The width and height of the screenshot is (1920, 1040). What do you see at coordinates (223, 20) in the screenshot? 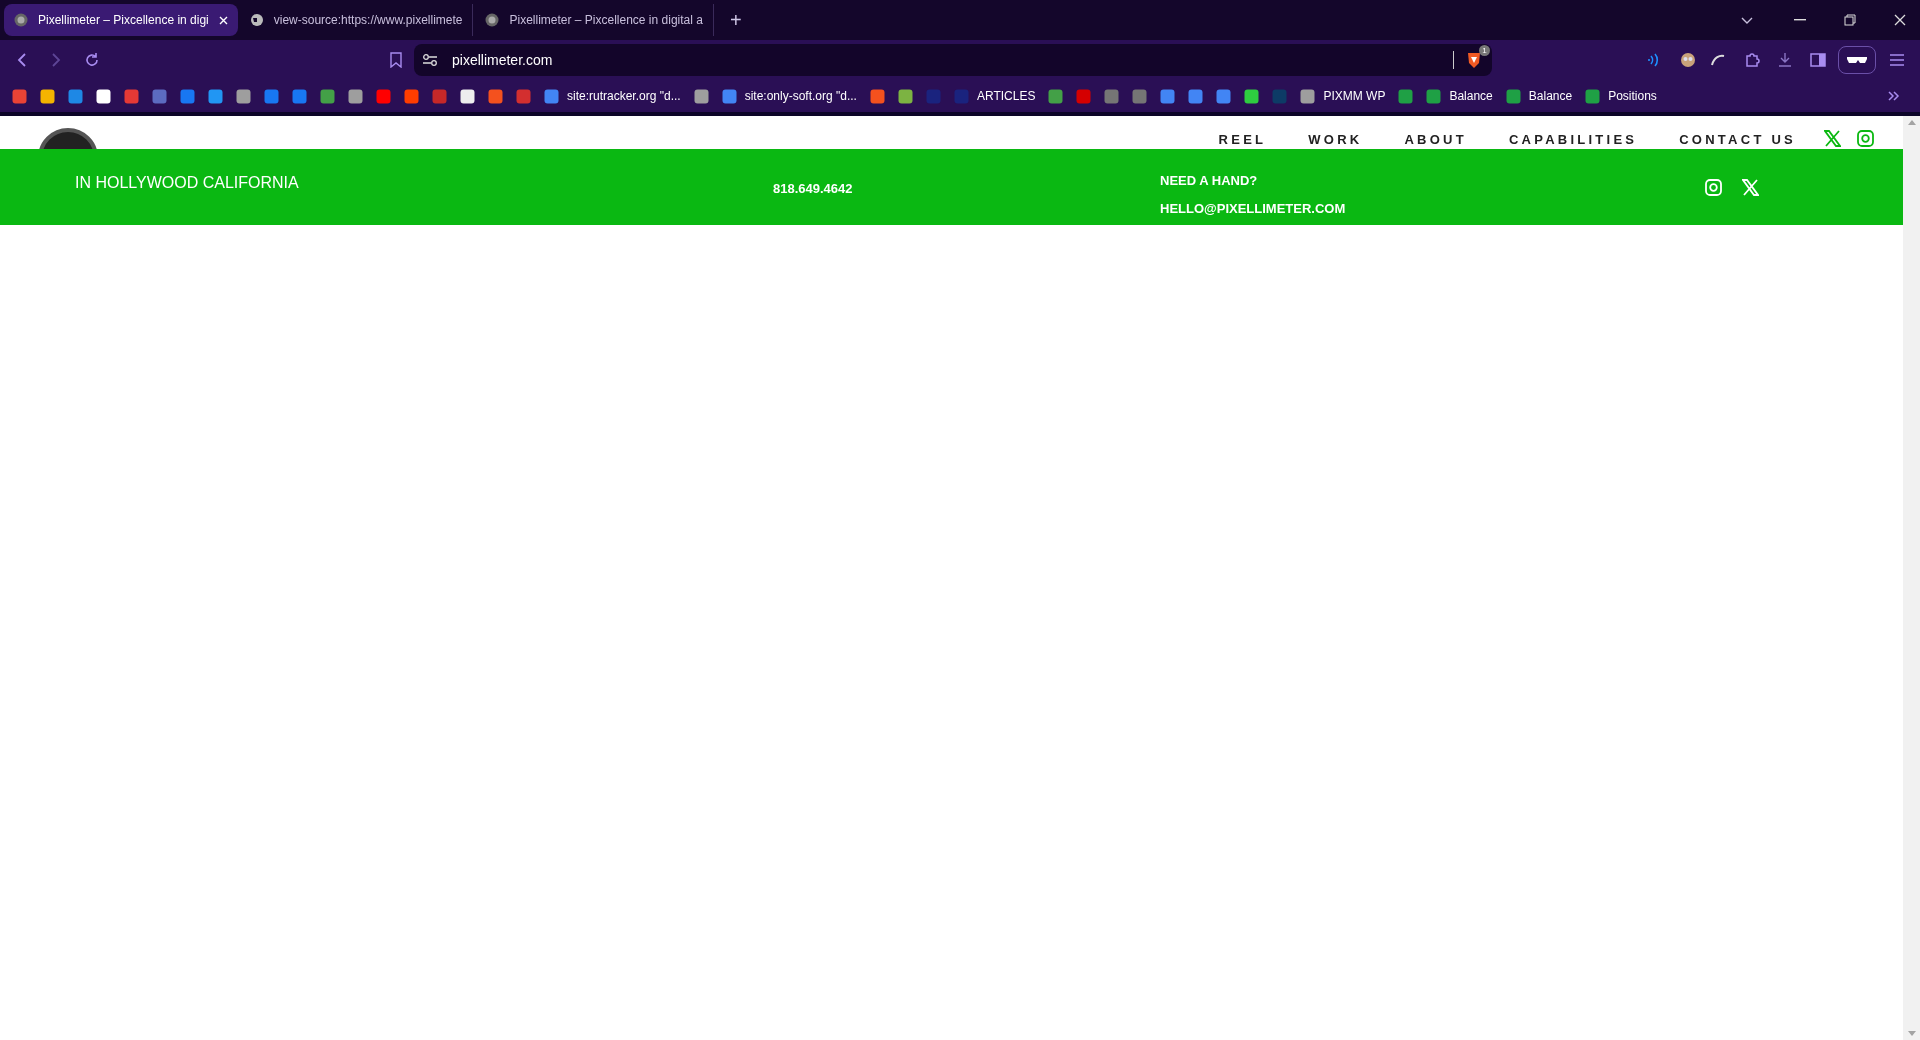
I see `close-tab-icon` at bounding box center [223, 20].